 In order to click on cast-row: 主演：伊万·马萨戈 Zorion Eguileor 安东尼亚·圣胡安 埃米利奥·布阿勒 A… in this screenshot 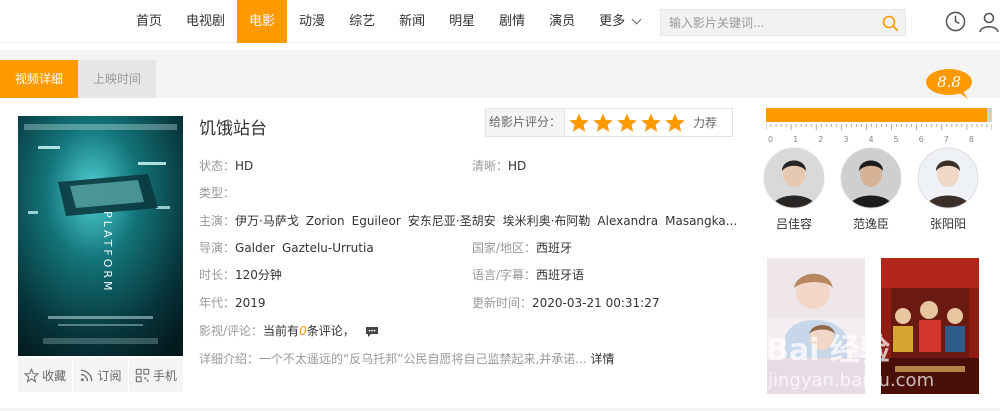, I will do `click(471, 220)`.